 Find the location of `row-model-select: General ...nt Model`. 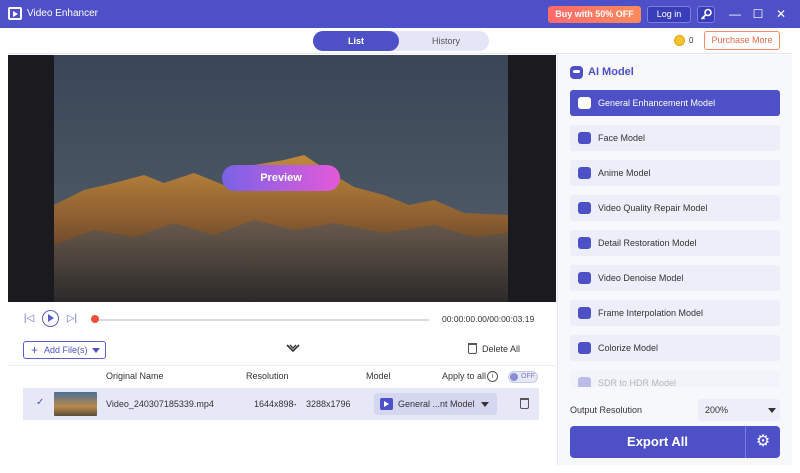

row-model-select: General ...nt Model is located at coordinates (435, 404).